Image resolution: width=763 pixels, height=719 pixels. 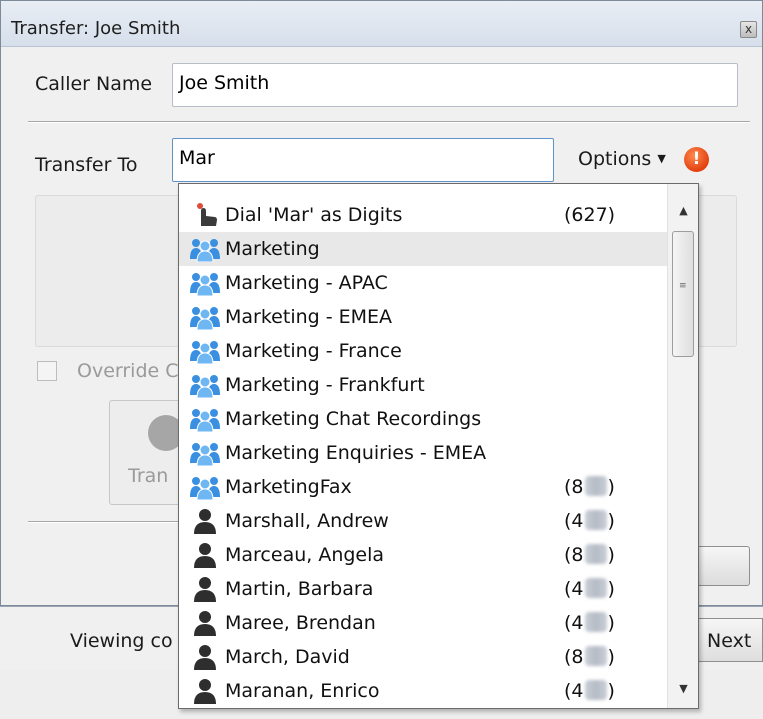 I want to click on dropdown-item: Marketing Chat Recordings, so click(x=423, y=419).